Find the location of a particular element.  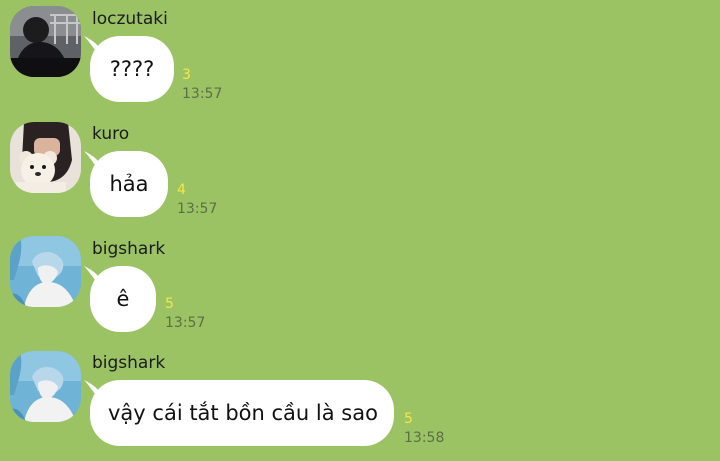

message-text: hảa is located at coordinates (129, 184).